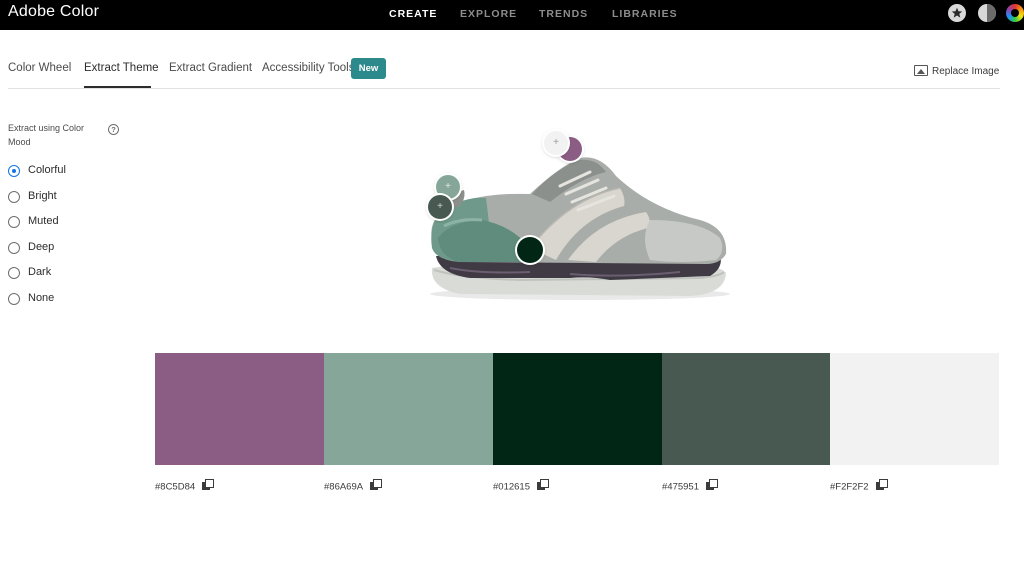 The image size is (1024, 574). What do you see at coordinates (645, 14) in the screenshot?
I see `nav-libraries: LIBRARIES` at bounding box center [645, 14].